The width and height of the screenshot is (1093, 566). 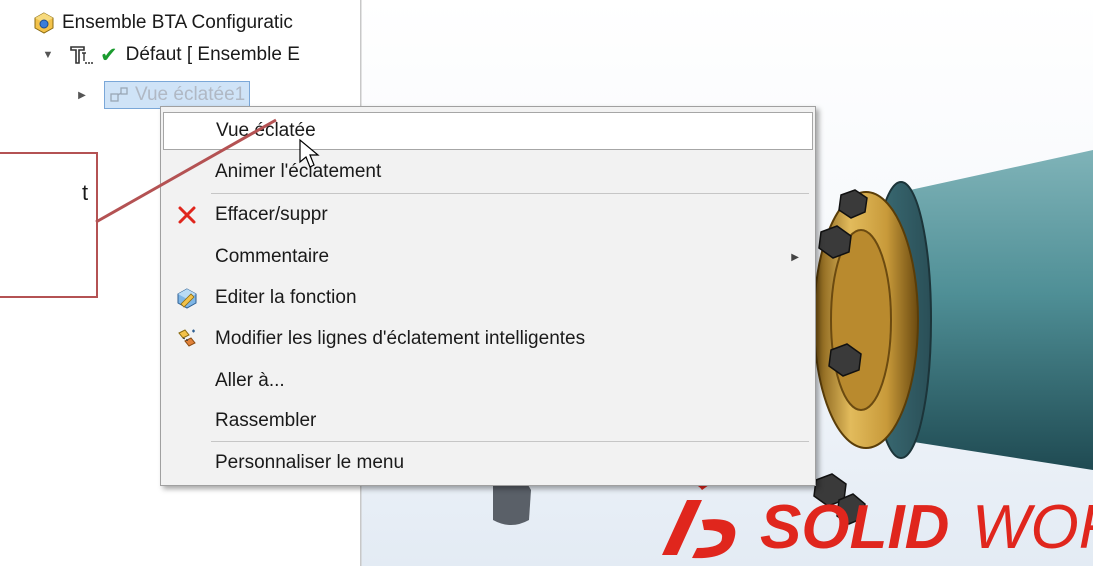 What do you see at coordinates (488, 215) in the screenshot?
I see `menu-item-effacer: Effacer/suppr` at bounding box center [488, 215].